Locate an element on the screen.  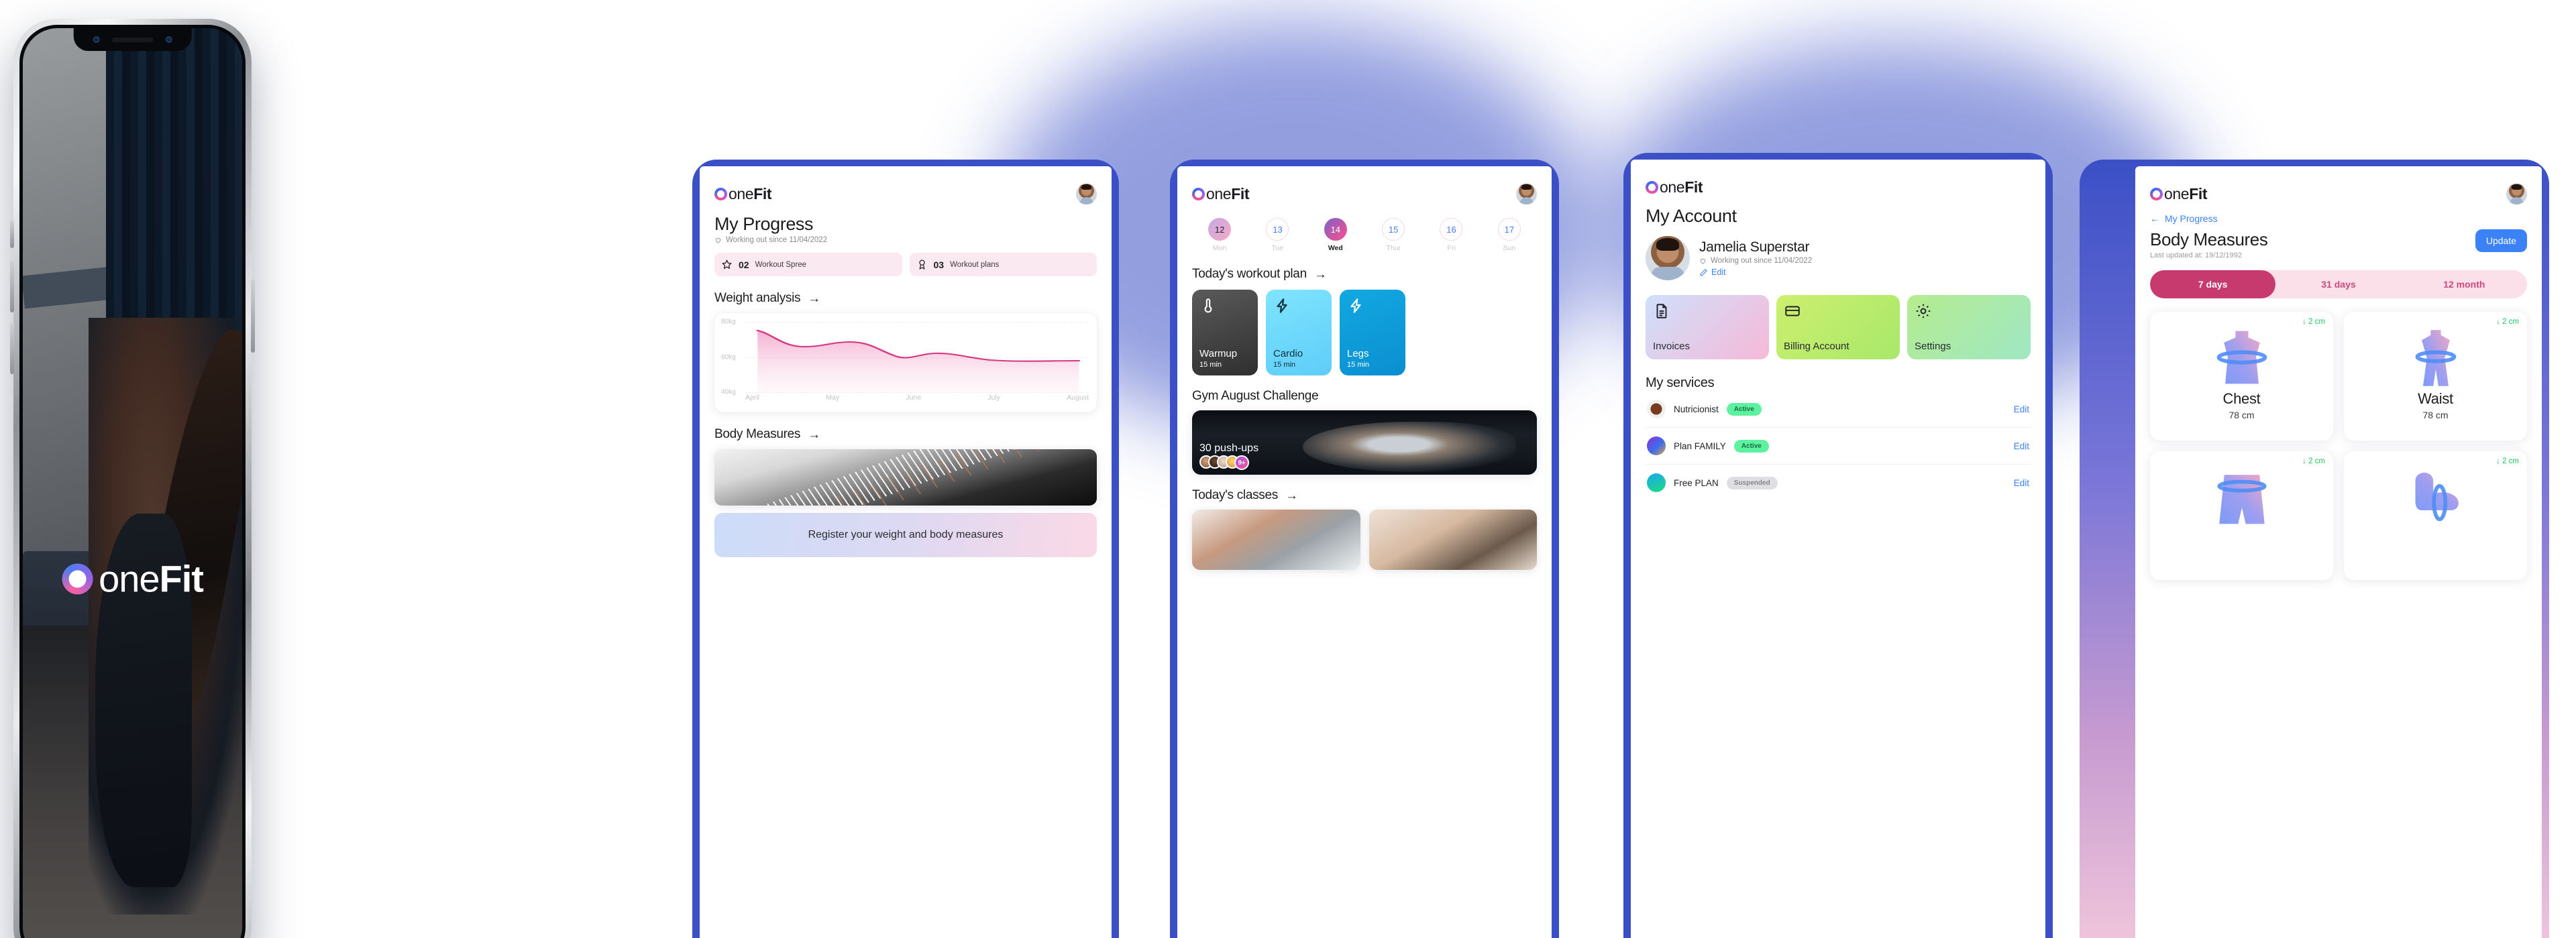
tile-settings: Settings is located at coordinates (1969, 327).